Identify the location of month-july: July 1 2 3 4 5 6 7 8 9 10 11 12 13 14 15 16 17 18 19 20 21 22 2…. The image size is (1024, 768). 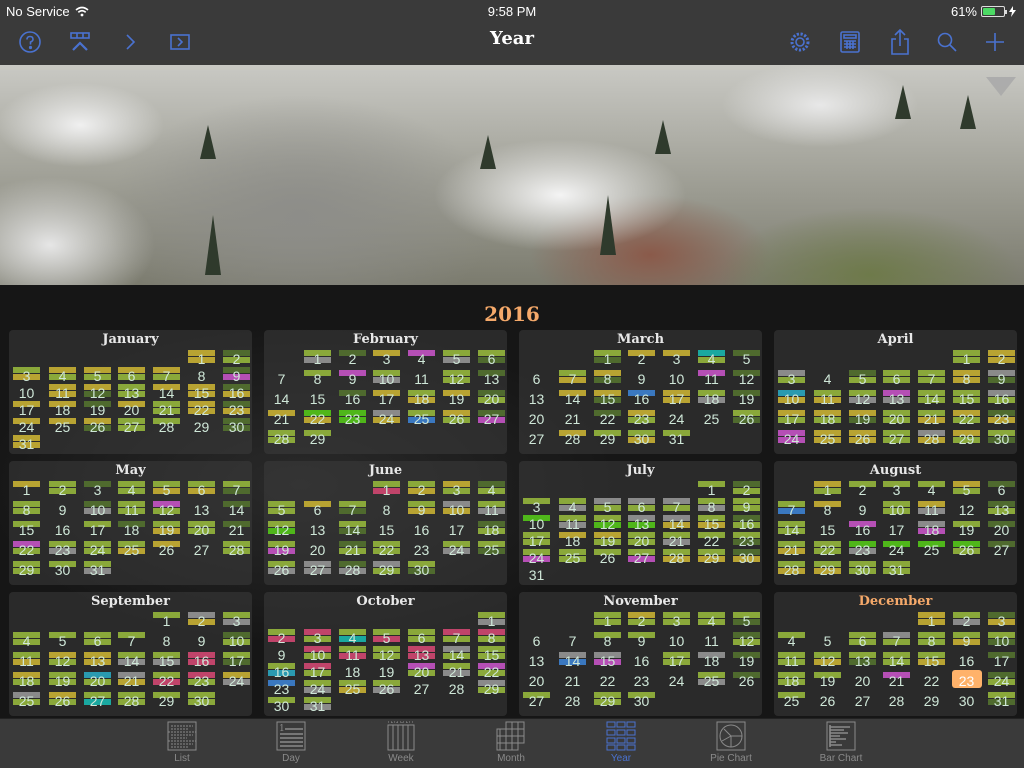
(640, 523).